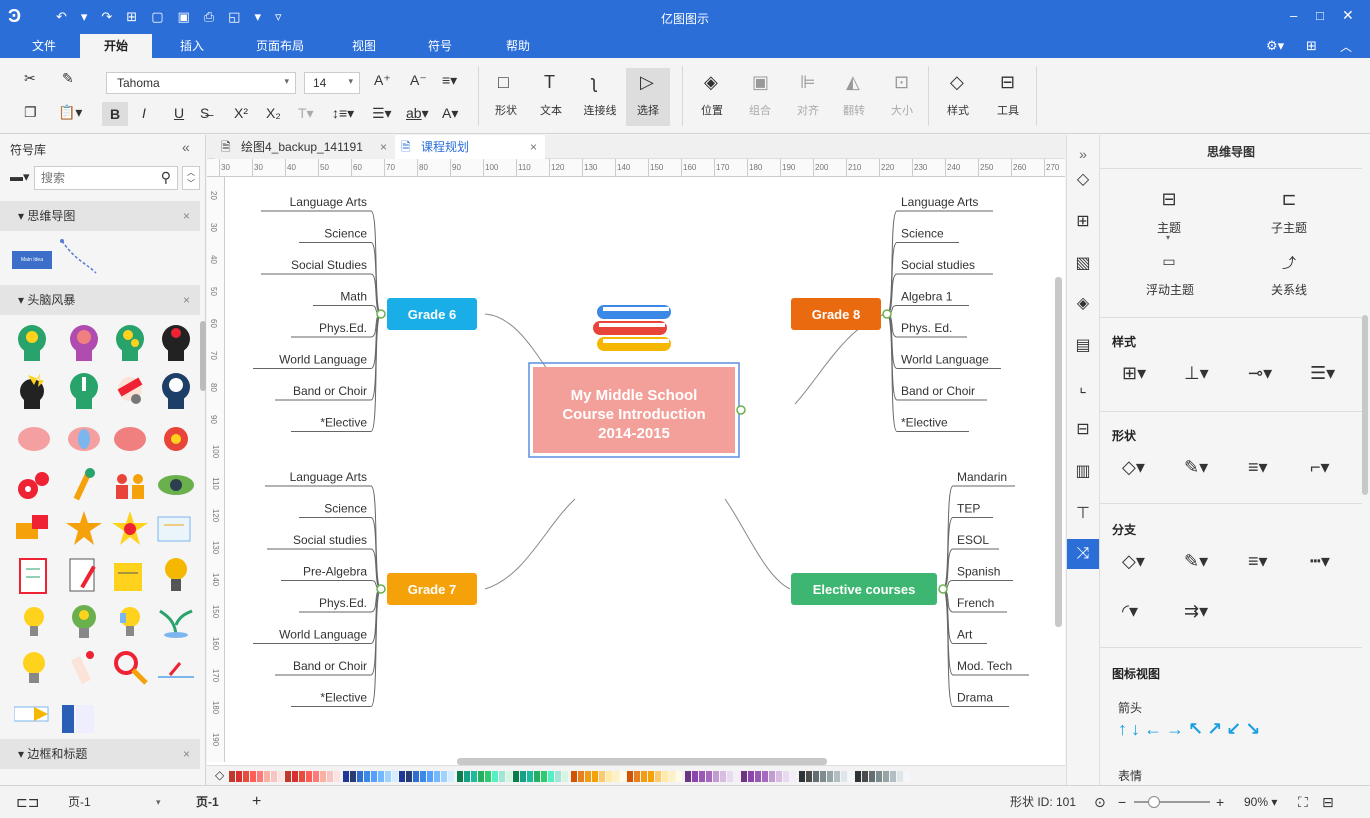  I want to click on leaf-topic: Mod. Tech, so click(984, 666).